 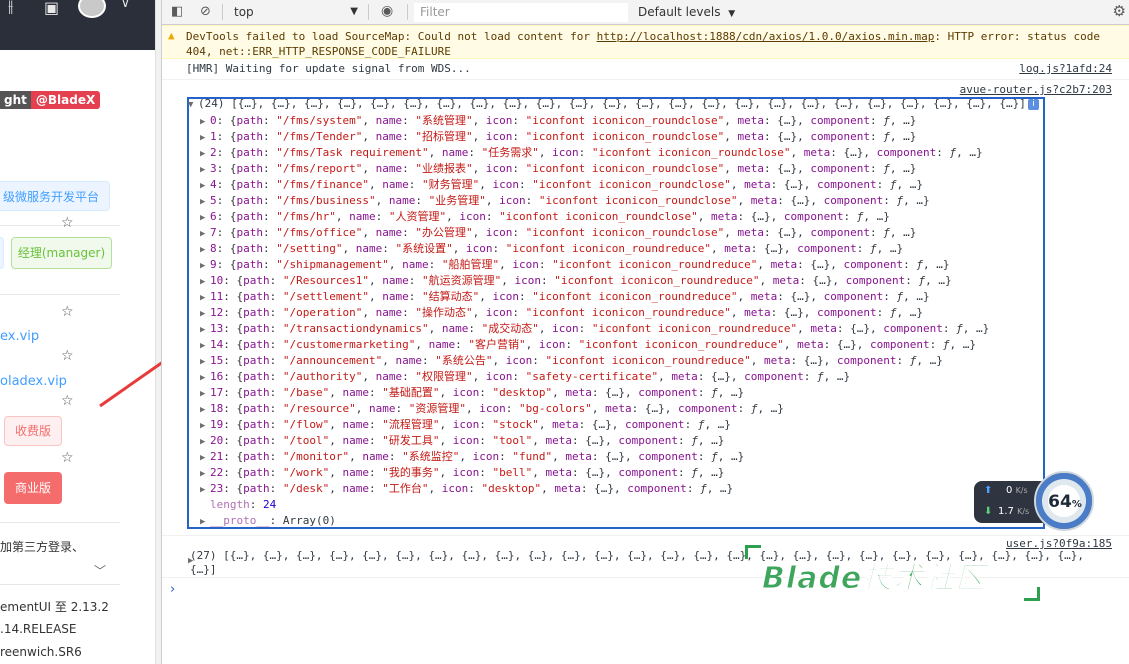 I want to click on route-path: "/fms/hr", so click(x=306, y=216).